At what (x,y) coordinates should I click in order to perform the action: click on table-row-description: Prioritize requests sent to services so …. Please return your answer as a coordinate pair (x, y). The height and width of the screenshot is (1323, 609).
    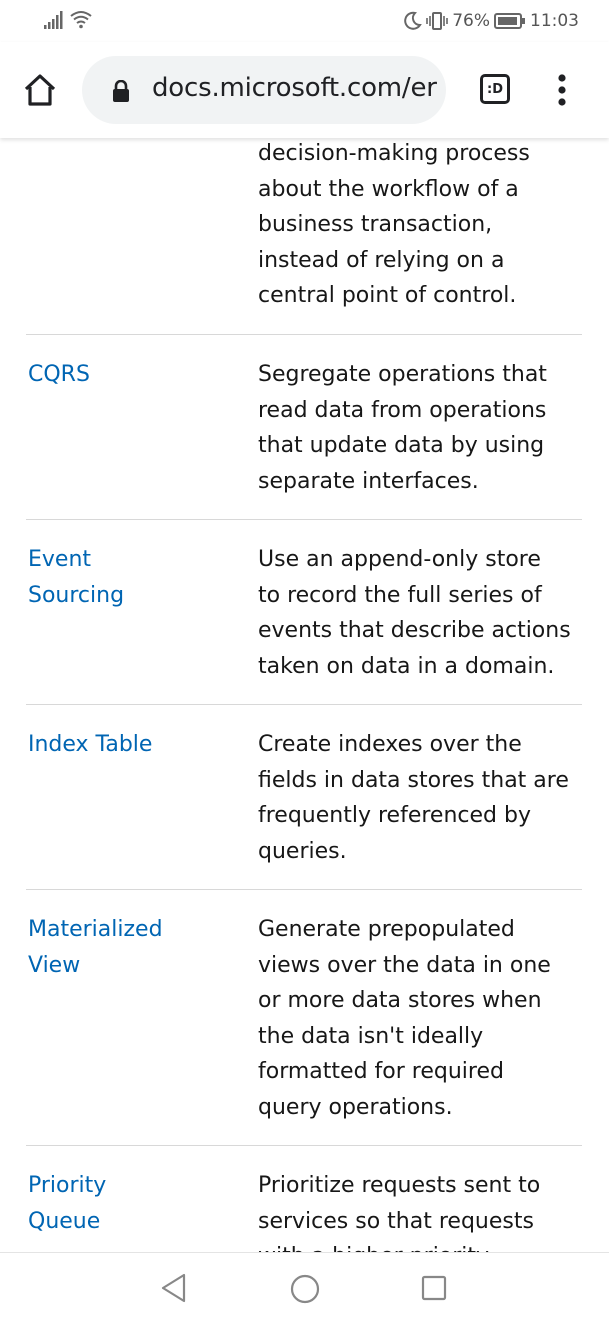
    Looking at the image, I should click on (408, 1210).